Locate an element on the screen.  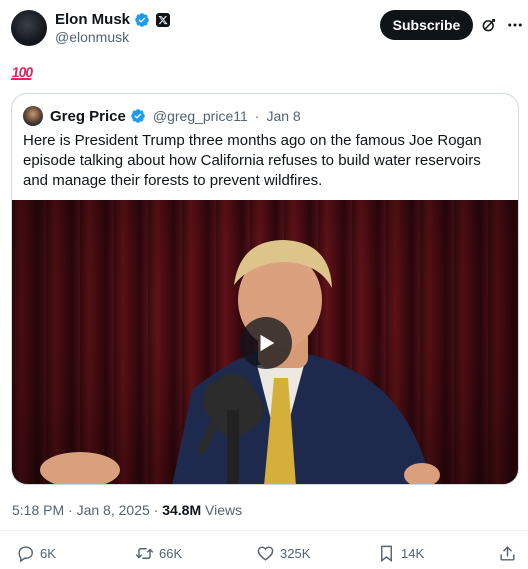
bookmark-button: 14K is located at coordinates (400, 553).